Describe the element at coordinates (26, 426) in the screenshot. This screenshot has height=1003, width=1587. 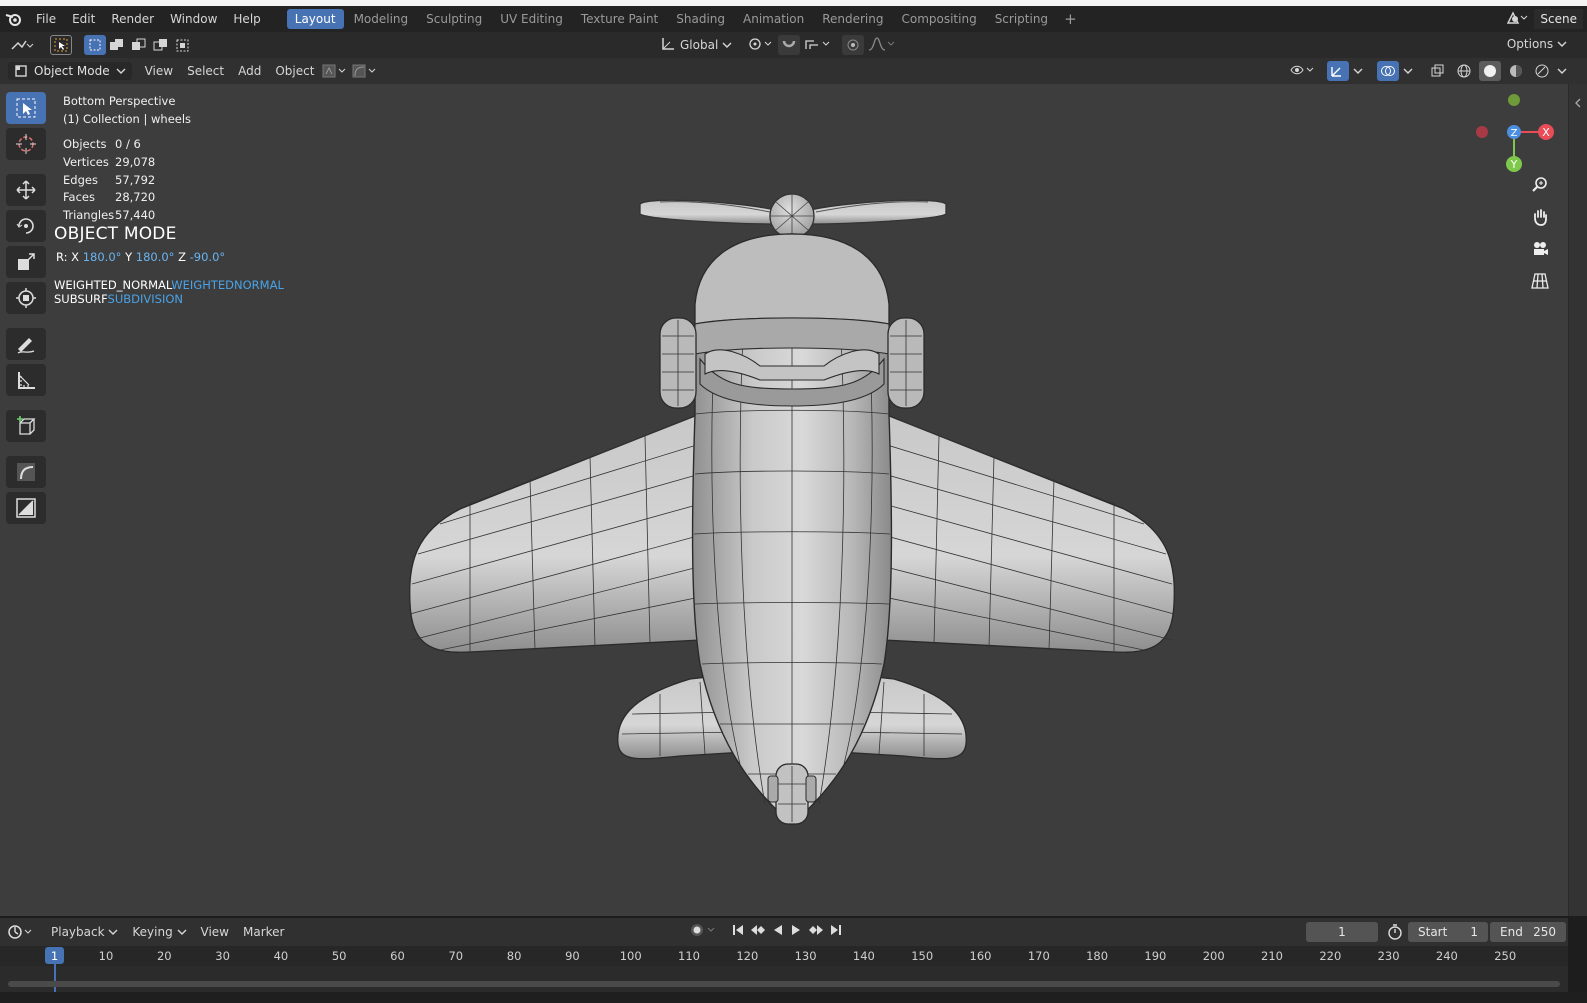
I see `add-cube-tool` at that location.